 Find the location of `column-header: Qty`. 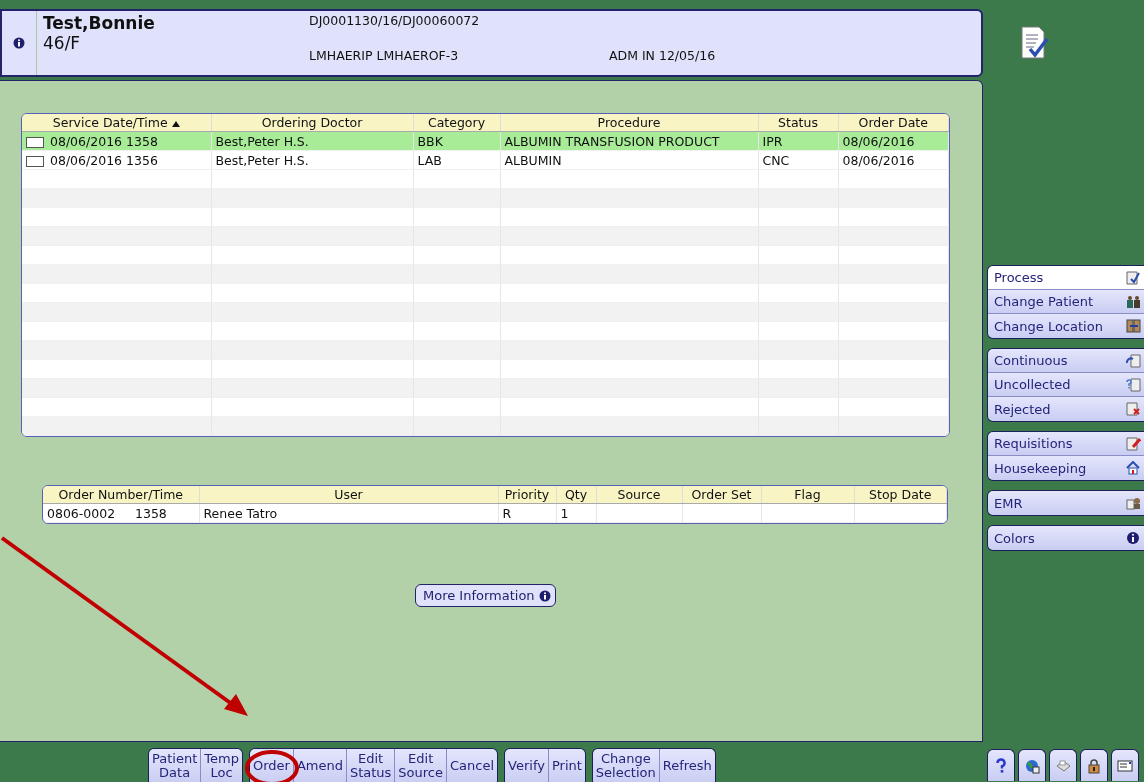

column-header: Qty is located at coordinates (576, 495).